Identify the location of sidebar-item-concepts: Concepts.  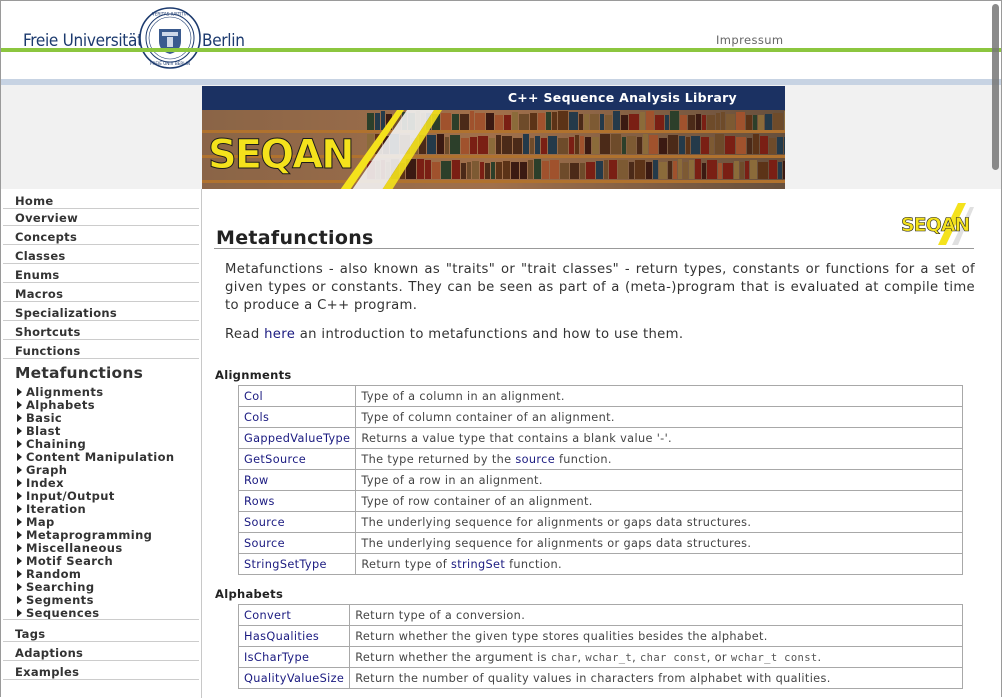
(101, 237).